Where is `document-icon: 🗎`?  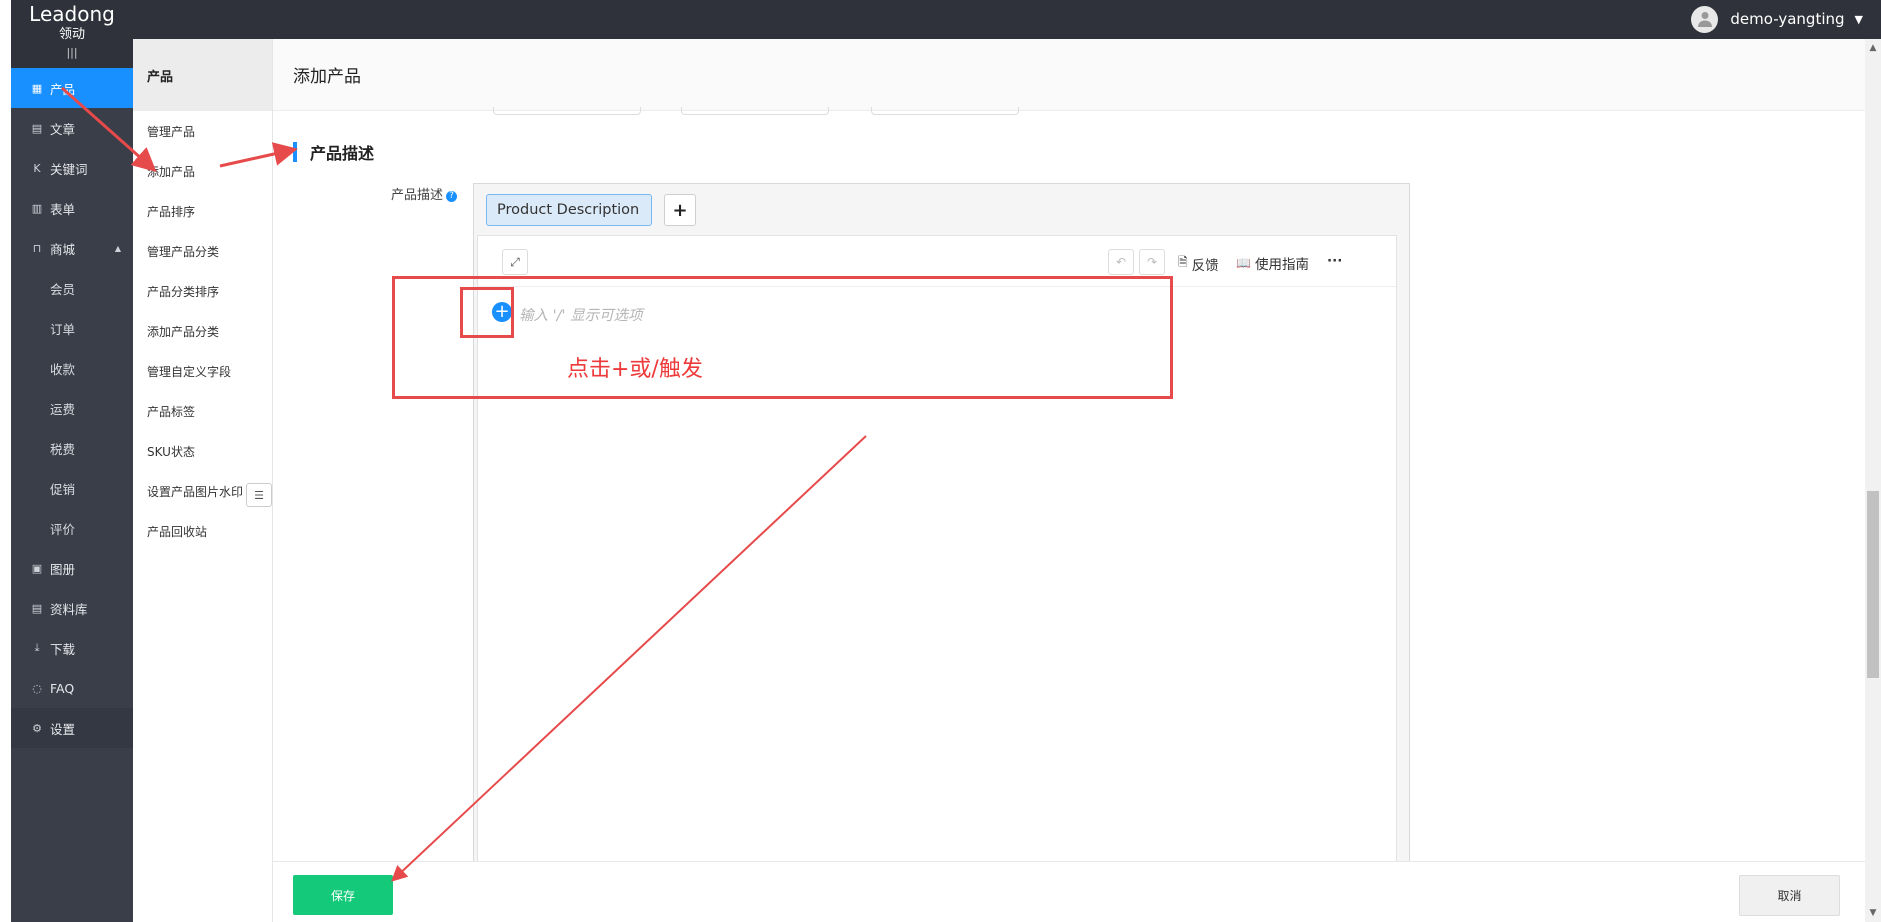 document-icon: 🗎 is located at coordinates (1183, 262).